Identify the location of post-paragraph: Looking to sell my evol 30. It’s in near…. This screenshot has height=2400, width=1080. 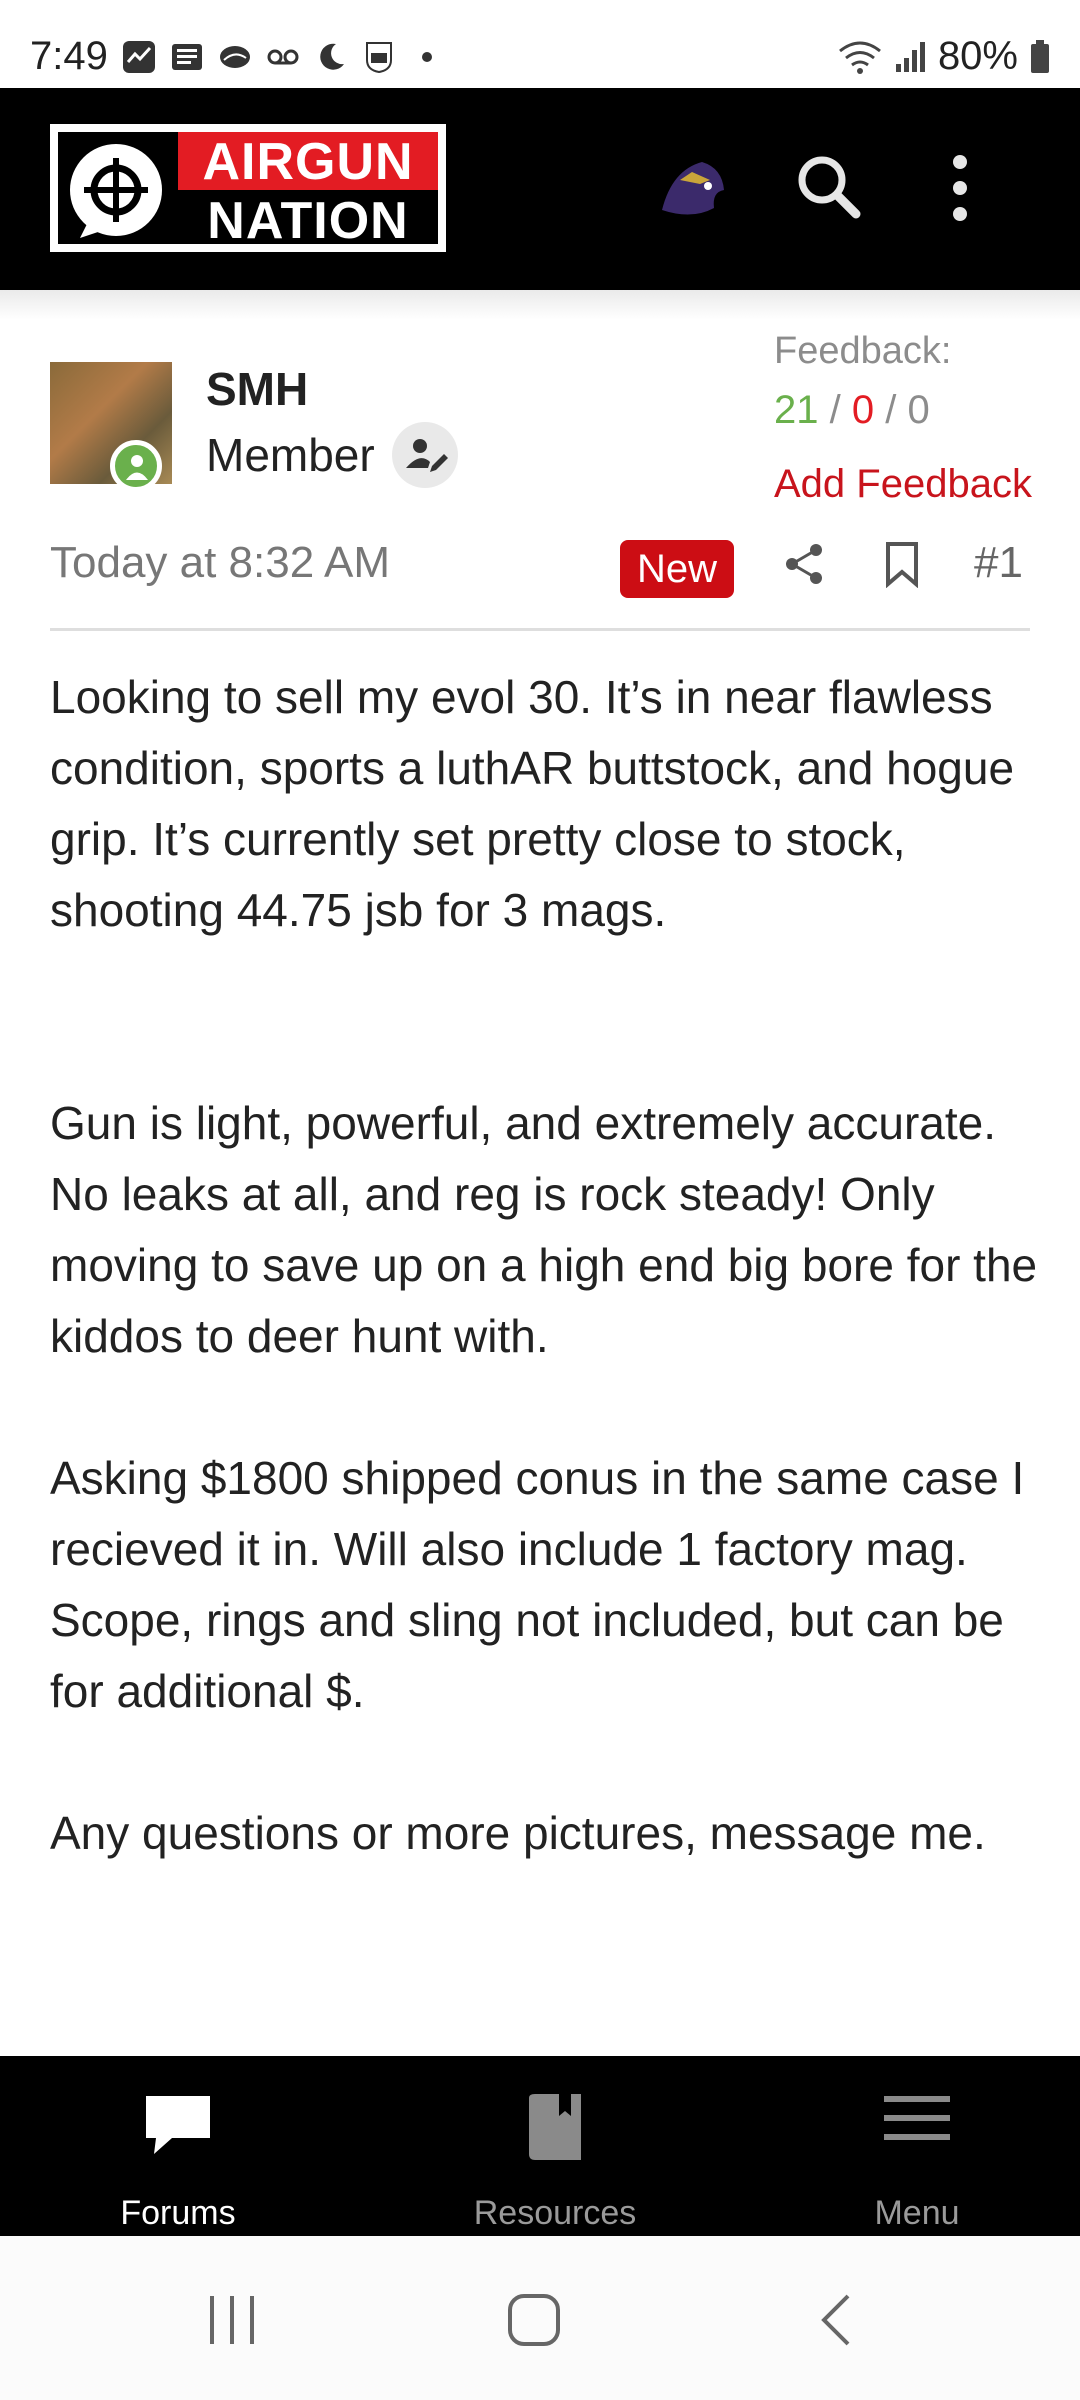
(532, 803).